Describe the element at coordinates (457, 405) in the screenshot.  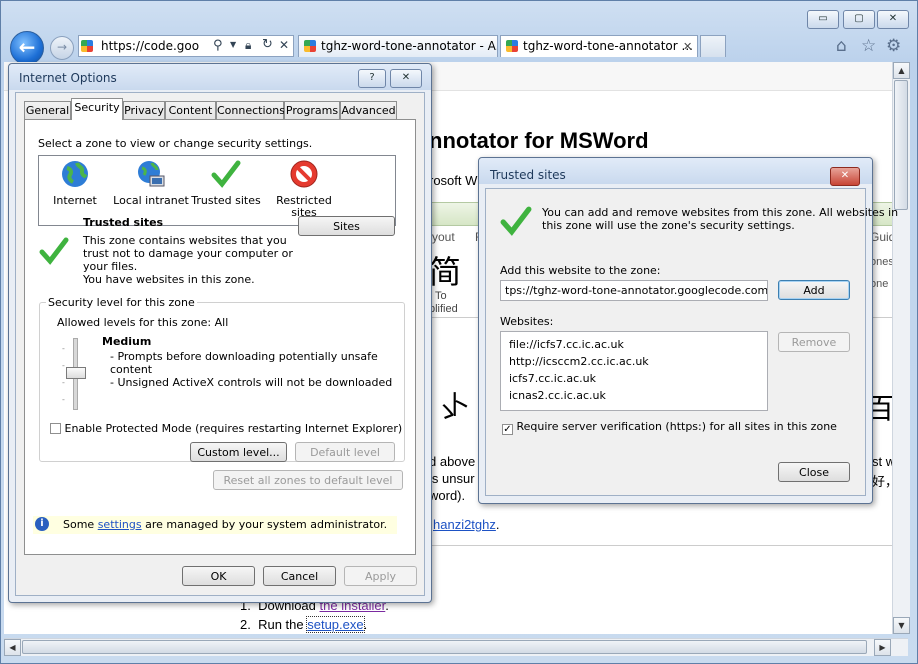
I see `glyph: 卜` at that location.